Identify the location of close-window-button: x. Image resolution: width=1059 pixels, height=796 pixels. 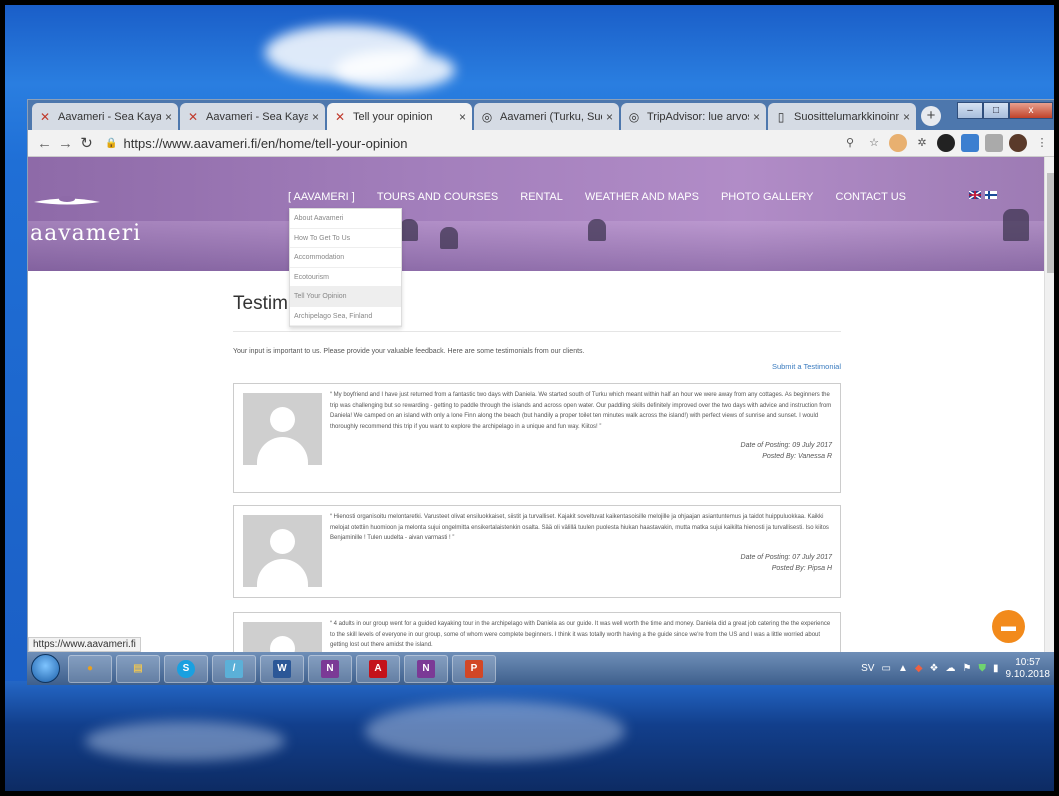
(1031, 110).